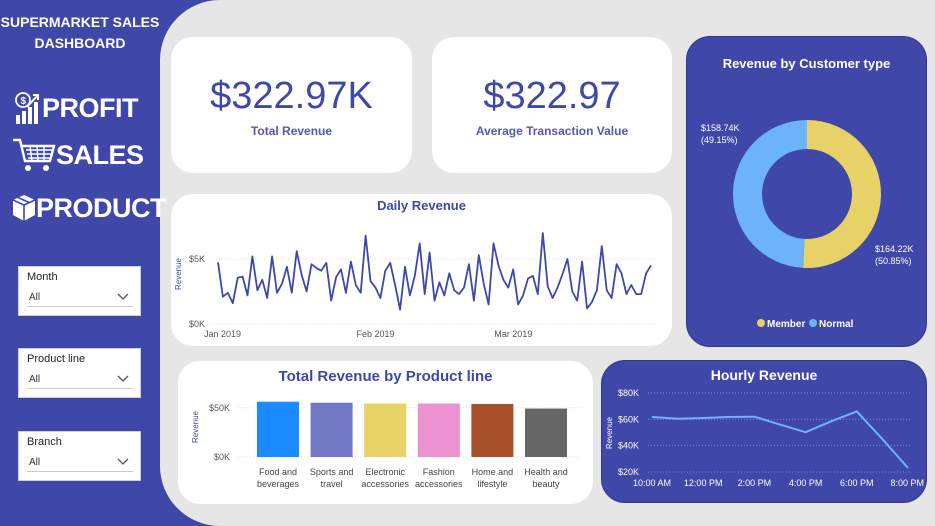  I want to click on y-tick-label: $40K, so click(628, 446).